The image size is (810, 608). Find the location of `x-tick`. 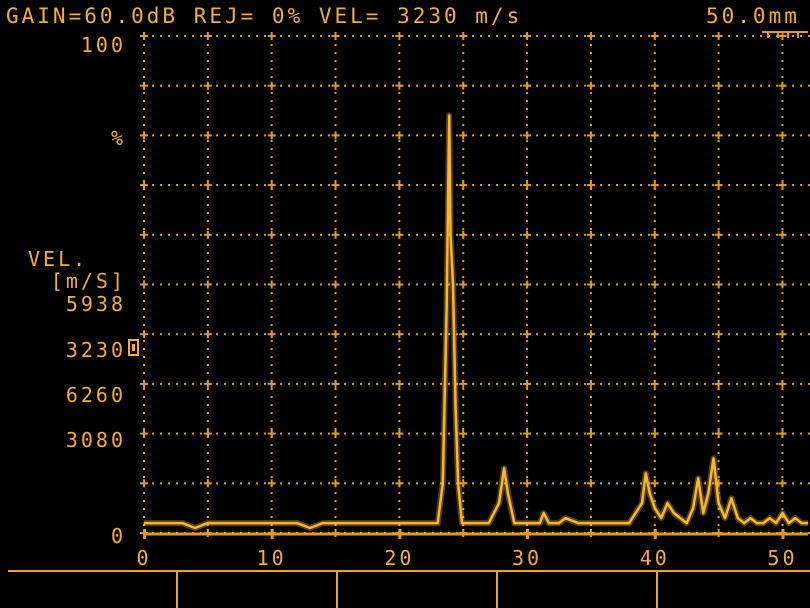

x-tick is located at coordinates (272, 534).